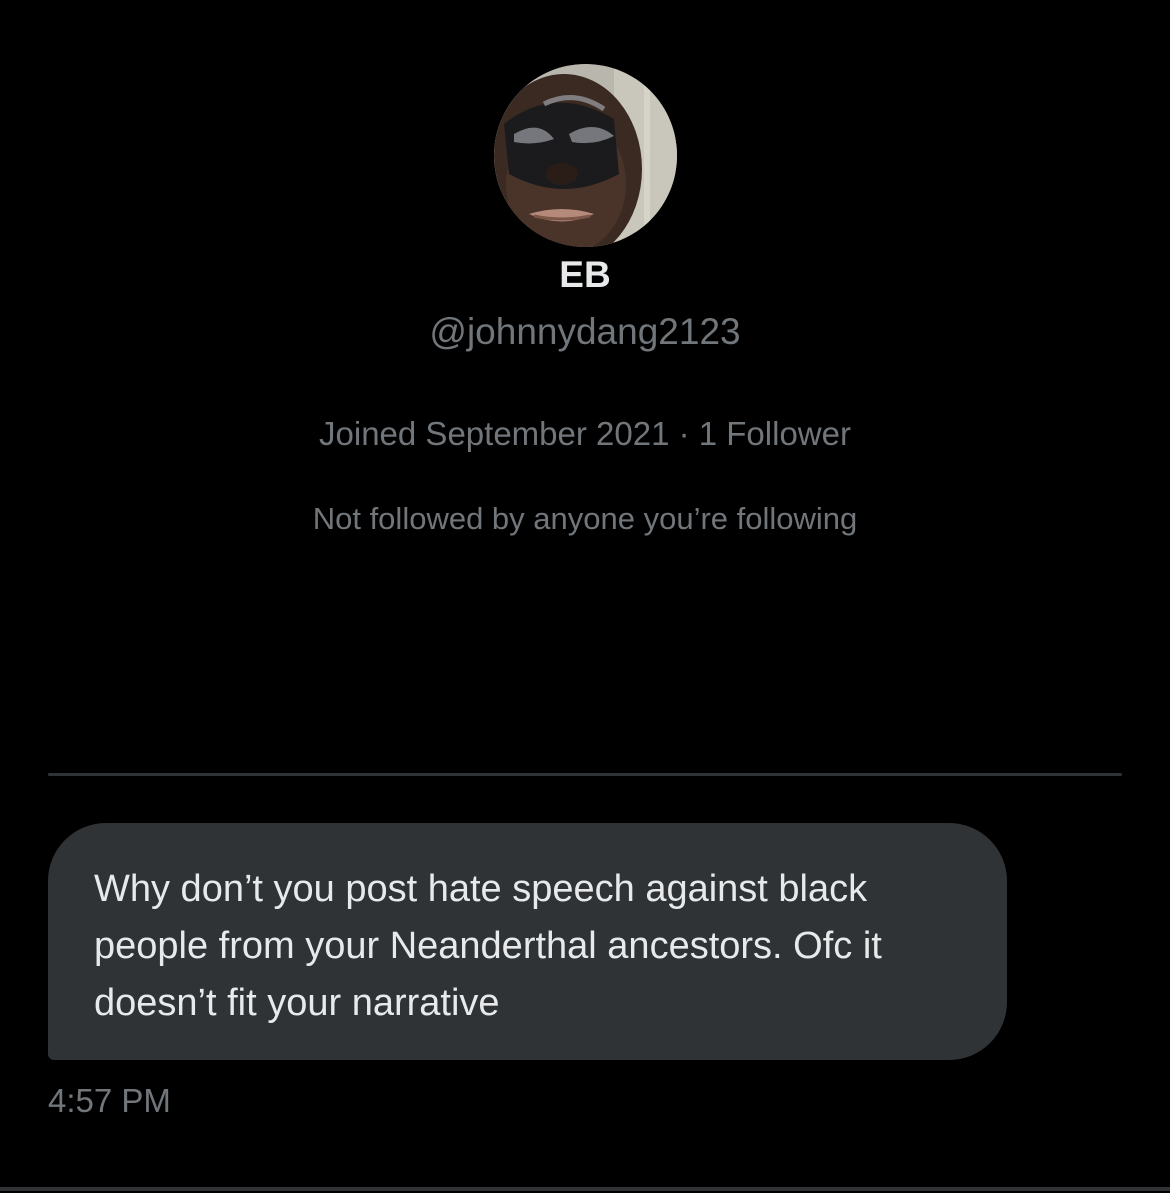 The image size is (1170, 1193). Describe the element at coordinates (585, 518) in the screenshot. I see `mutual-followers-note: Not followed by anyone you’re following` at that location.